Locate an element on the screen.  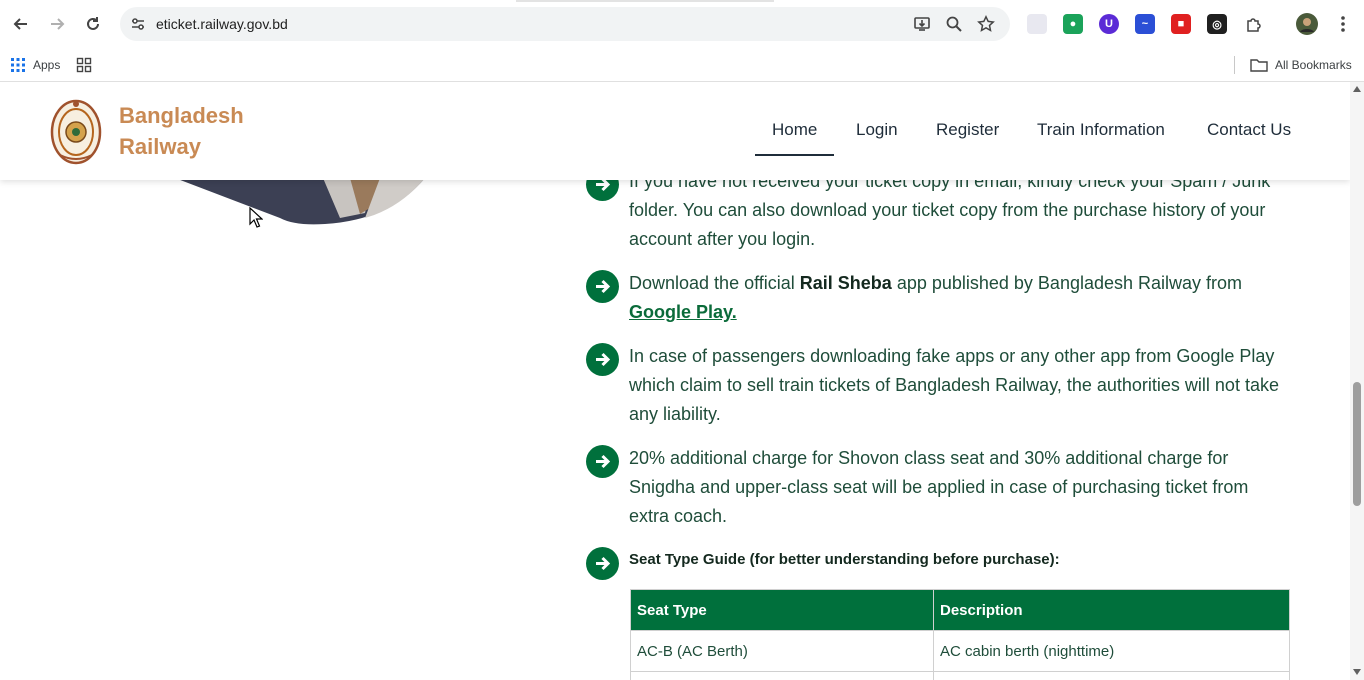
back-button is located at coordinates (21, 24).